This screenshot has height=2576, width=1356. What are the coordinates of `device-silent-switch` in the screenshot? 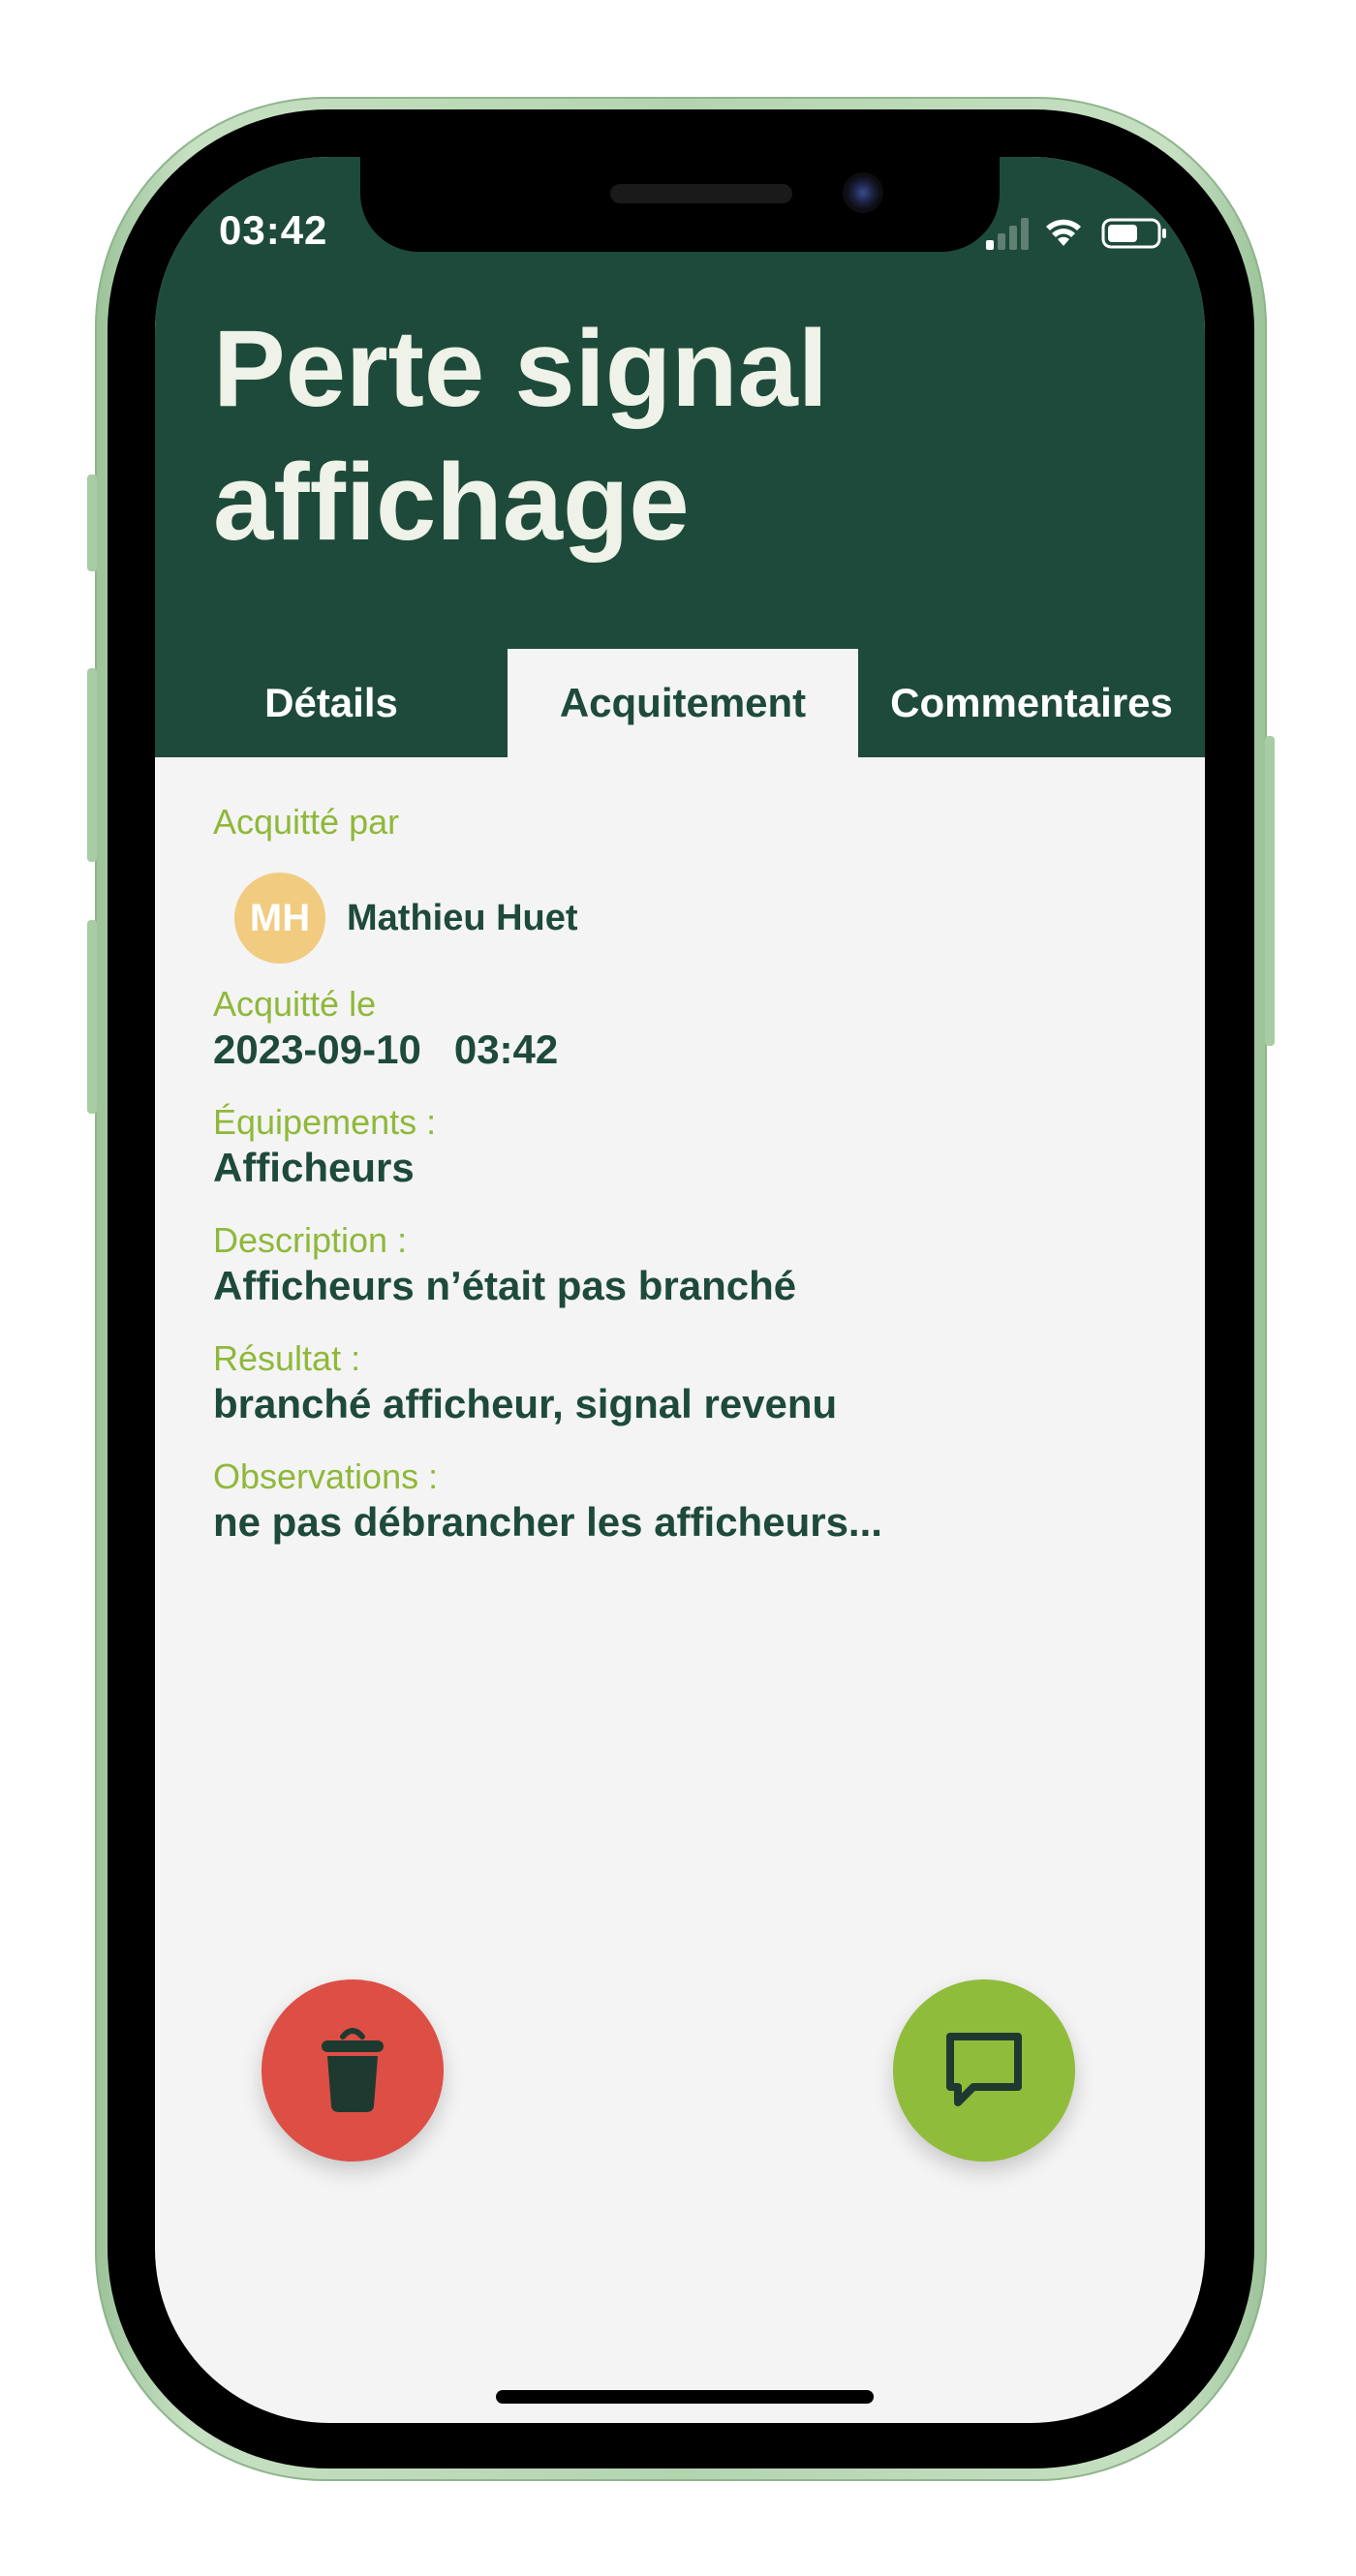 It's located at (92, 523).